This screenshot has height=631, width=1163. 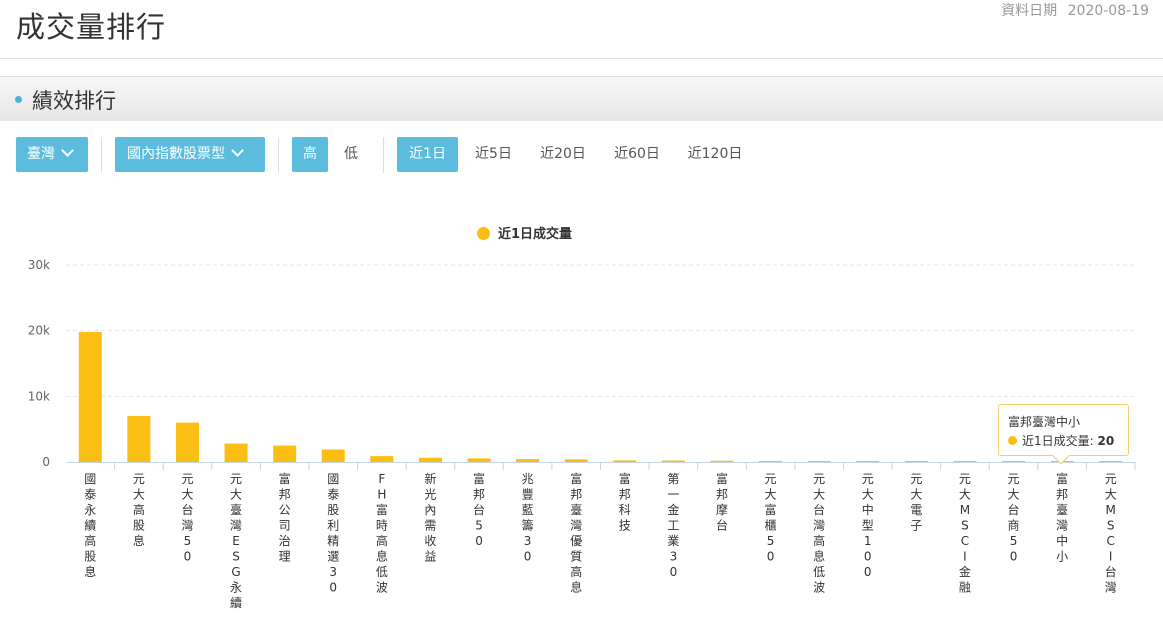 I want to click on tooltip-value: 20, so click(x=1106, y=441).